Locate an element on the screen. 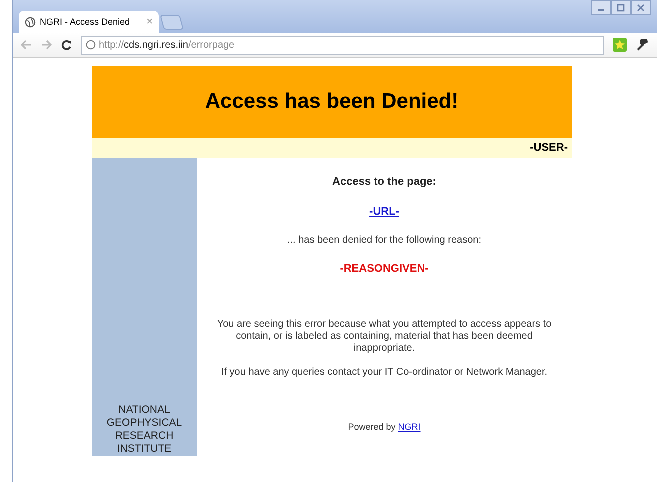 The height and width of the screenshot is (482, 657). wrench-icon is located at coordinates (642, 45).